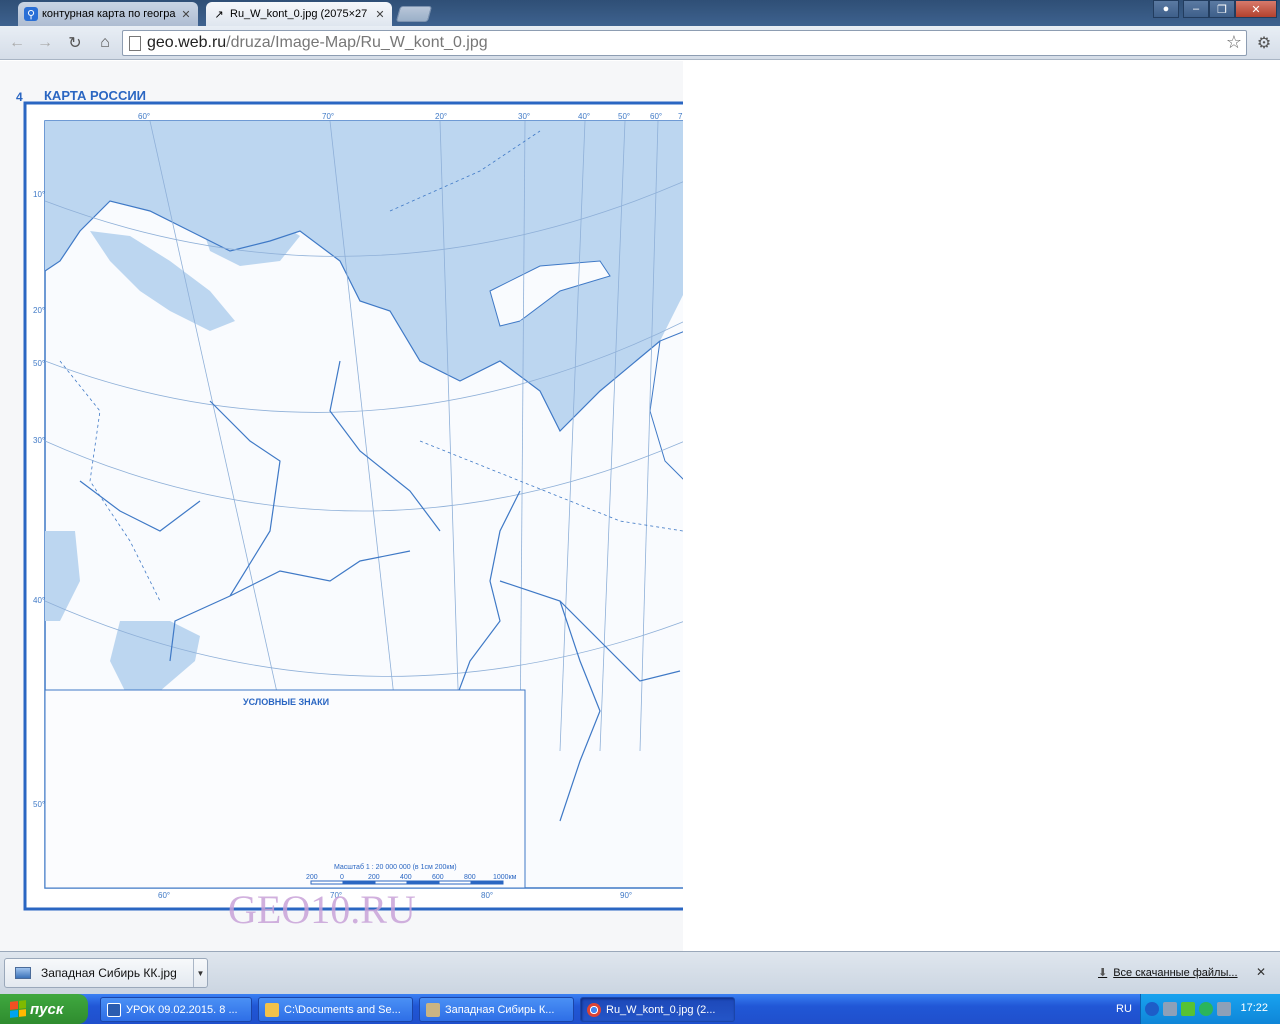 The height and width of the screenshot is (1024, 1280). Describe the element at coordinates (31, 14) in the screenshot. I see `search-icon: ⚲` at that location.